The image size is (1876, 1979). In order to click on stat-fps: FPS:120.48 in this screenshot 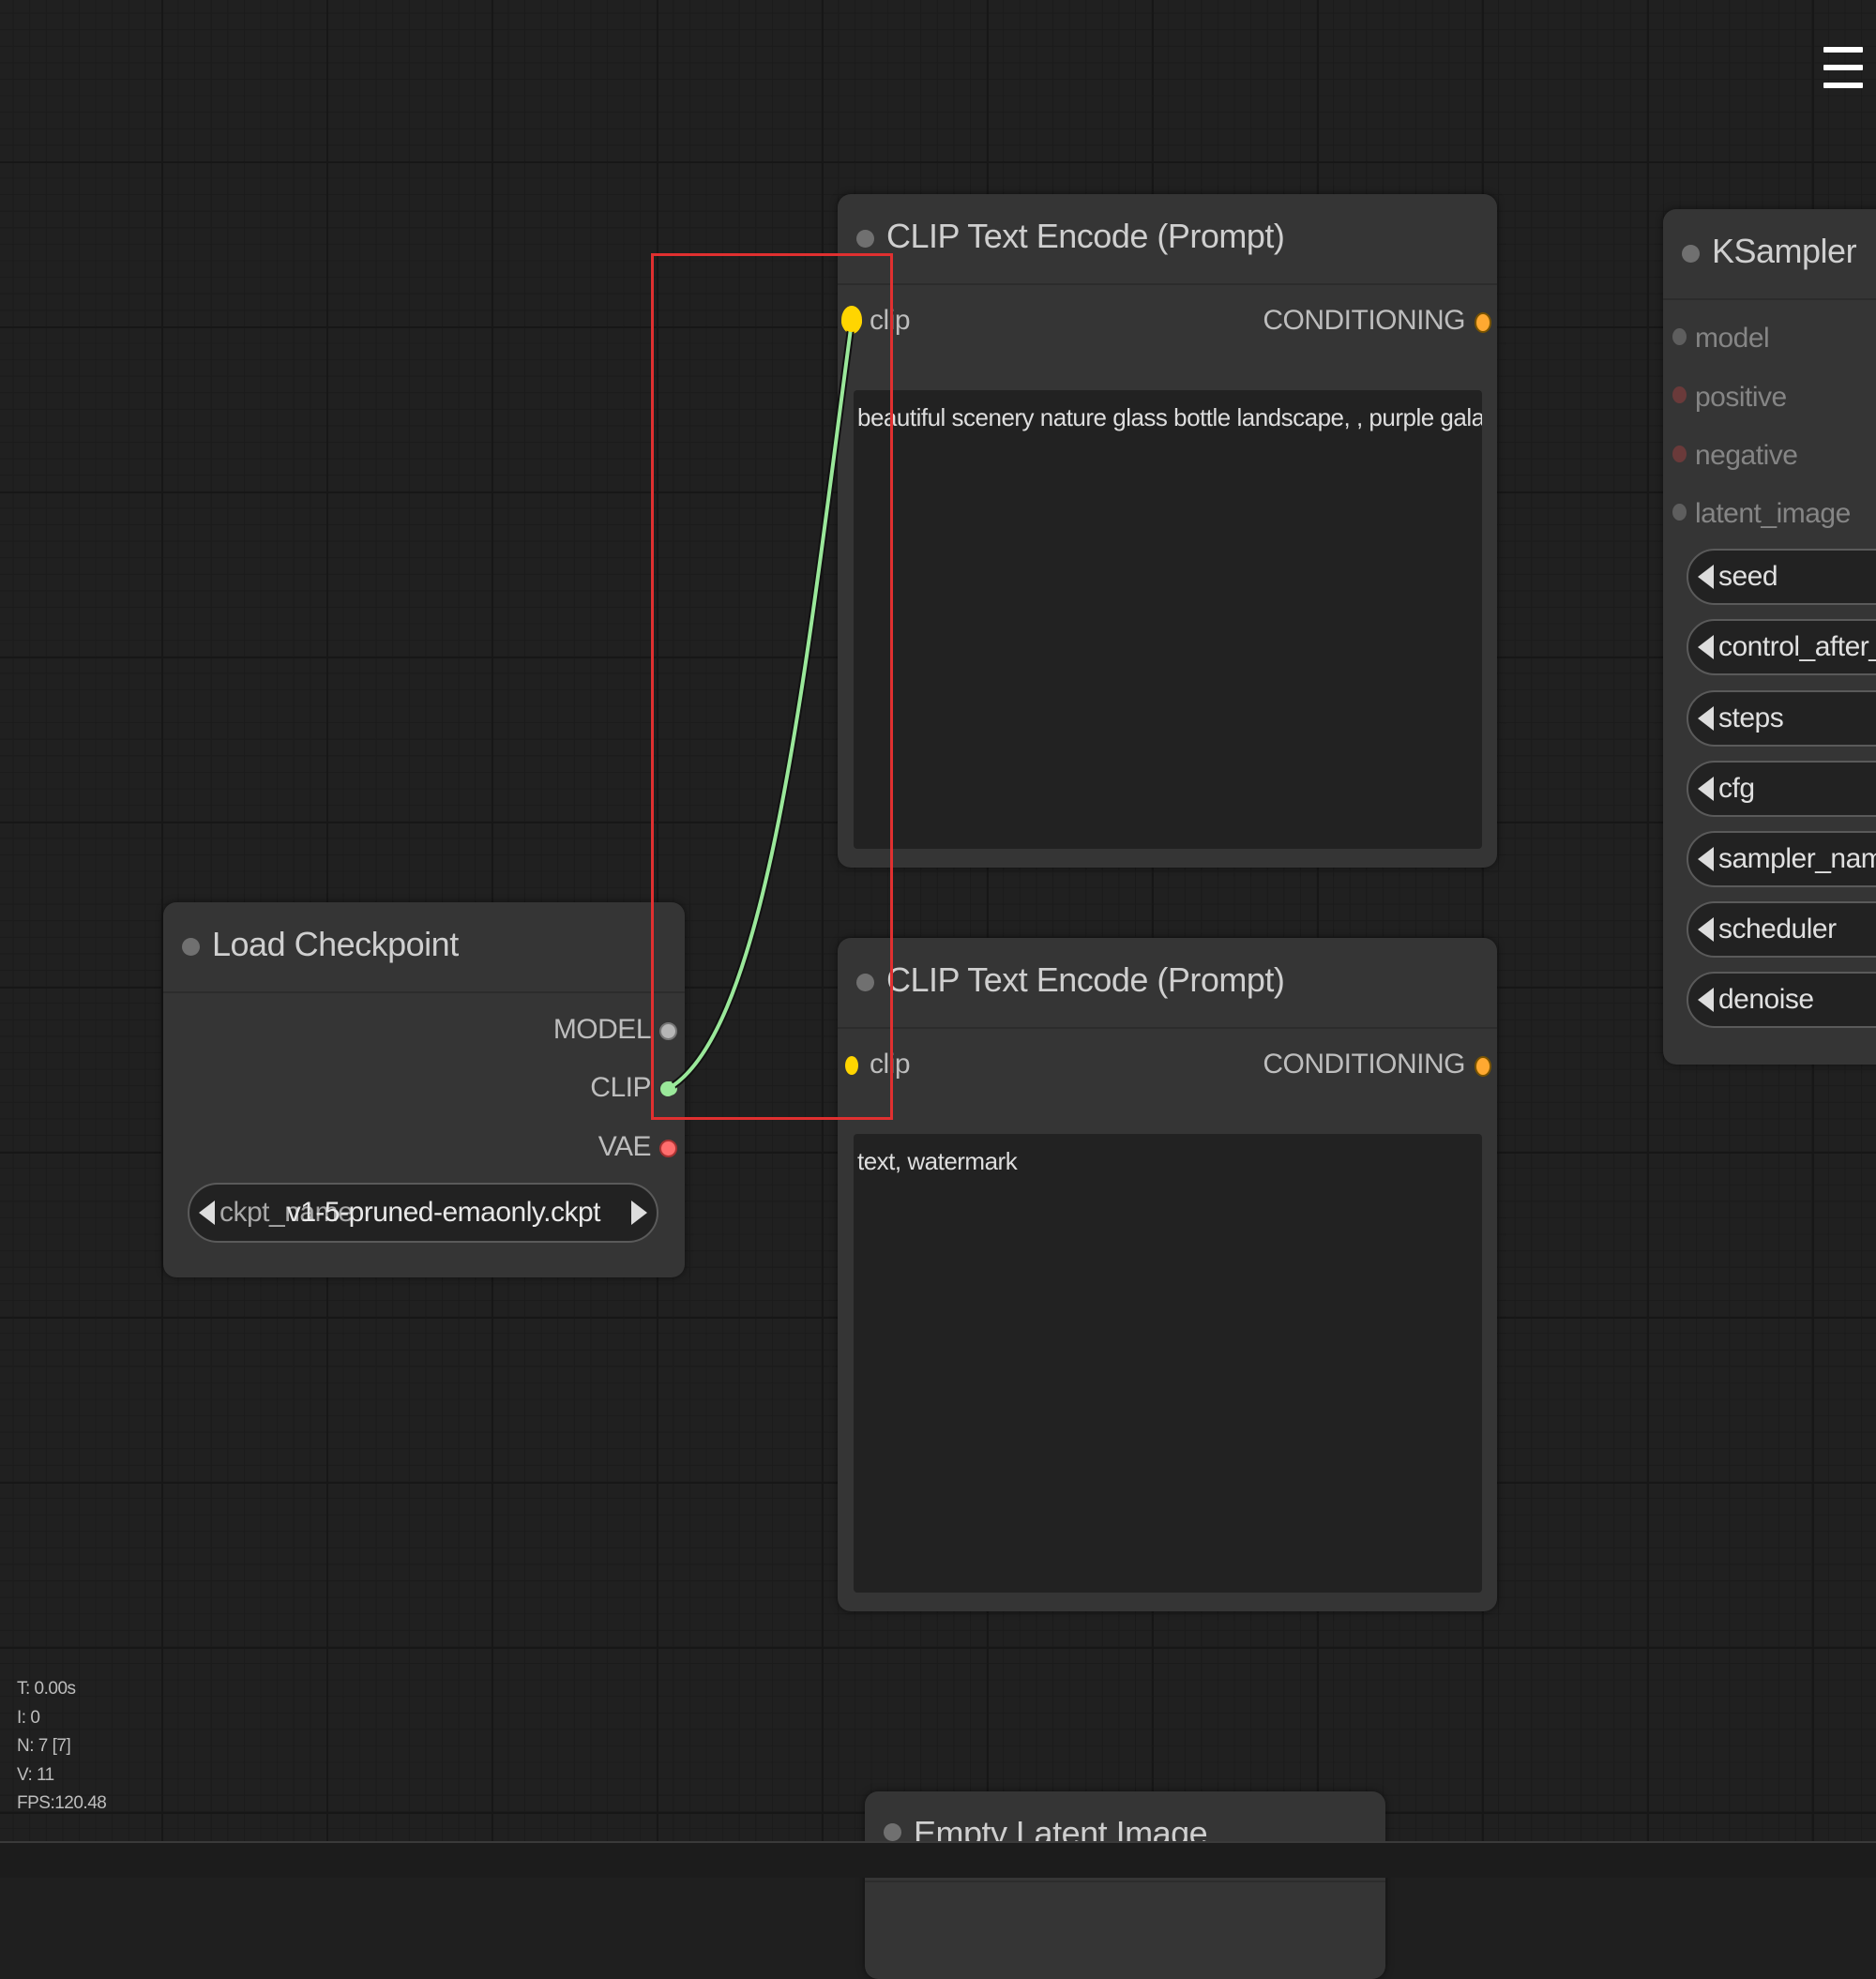, I will do `click(62, 1803)`.